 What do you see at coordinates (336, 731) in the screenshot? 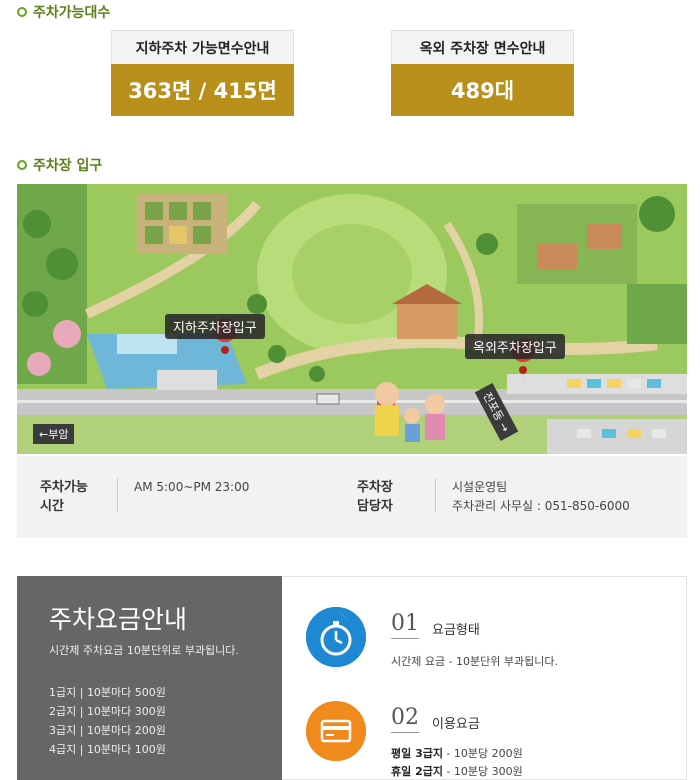
I see `card-icon` at bounding box center [336, 731].